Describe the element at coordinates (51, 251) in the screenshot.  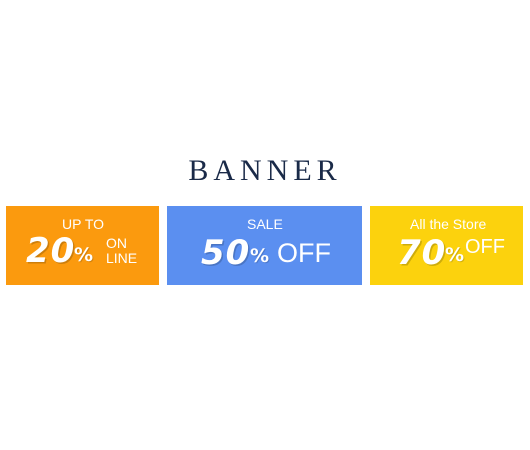
I see `banner-discount-value: 20` at that location.